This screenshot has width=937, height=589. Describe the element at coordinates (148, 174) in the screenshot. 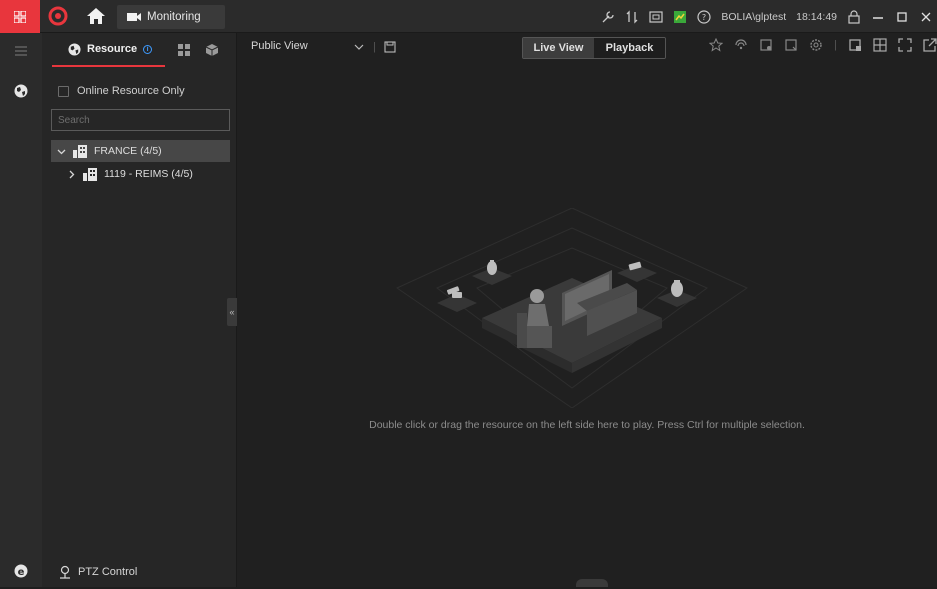

I see `tree-node-label: 1119 - REIMS (4/5)` at that location.